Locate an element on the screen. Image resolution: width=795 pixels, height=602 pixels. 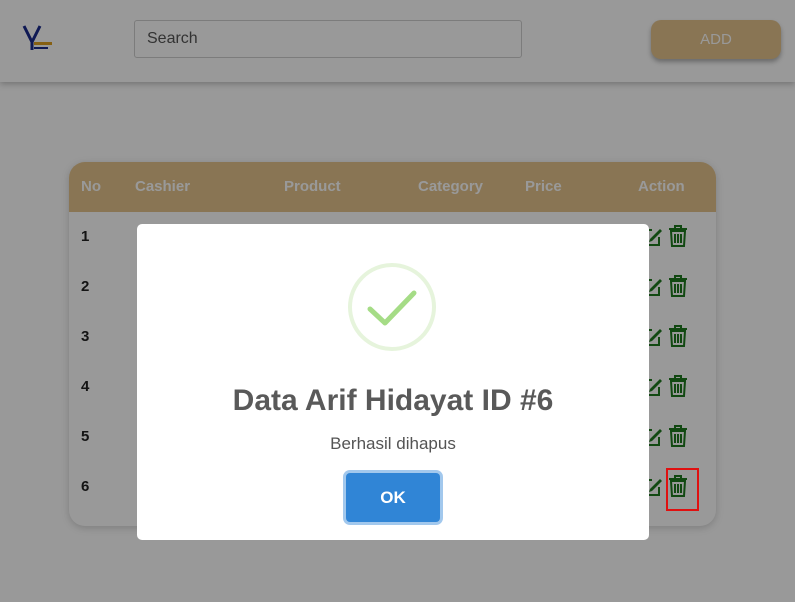
delete-highlight-box is located at coordinates (682, 489).